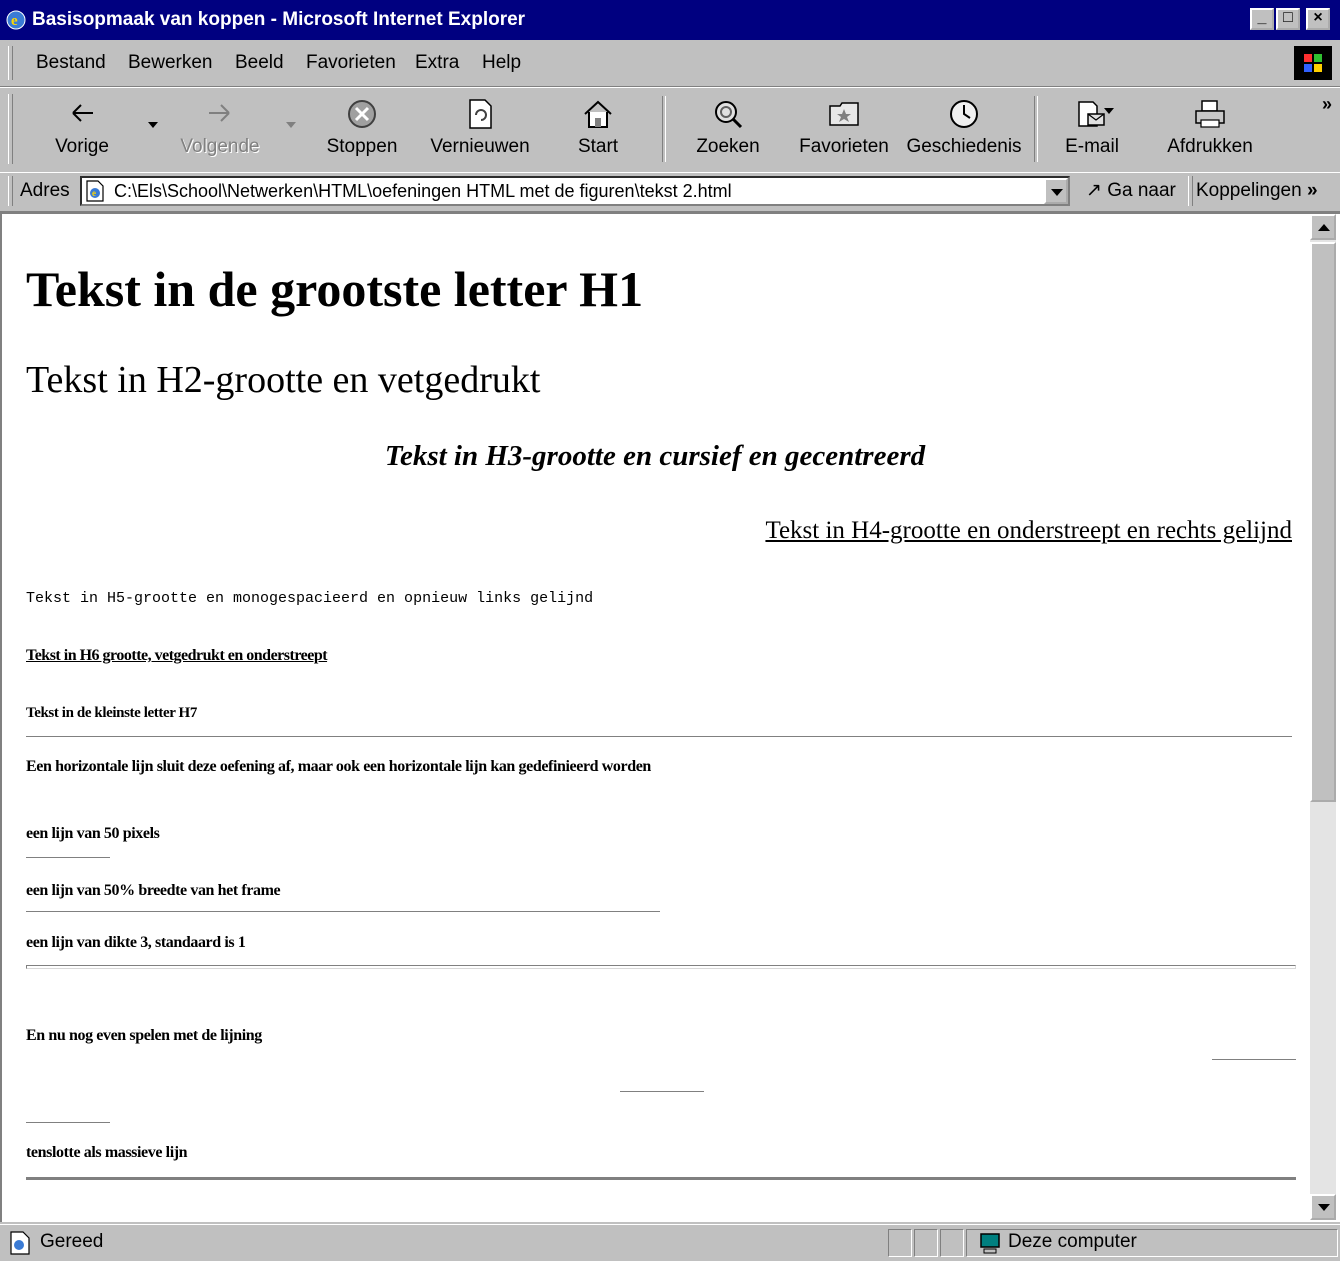 This screenshot has height=1261, width=1340. What do you see at coordinates (259, 63) in the screenshot?
I see `menu-beeld: Beeld` at bounding box center [259, 63].